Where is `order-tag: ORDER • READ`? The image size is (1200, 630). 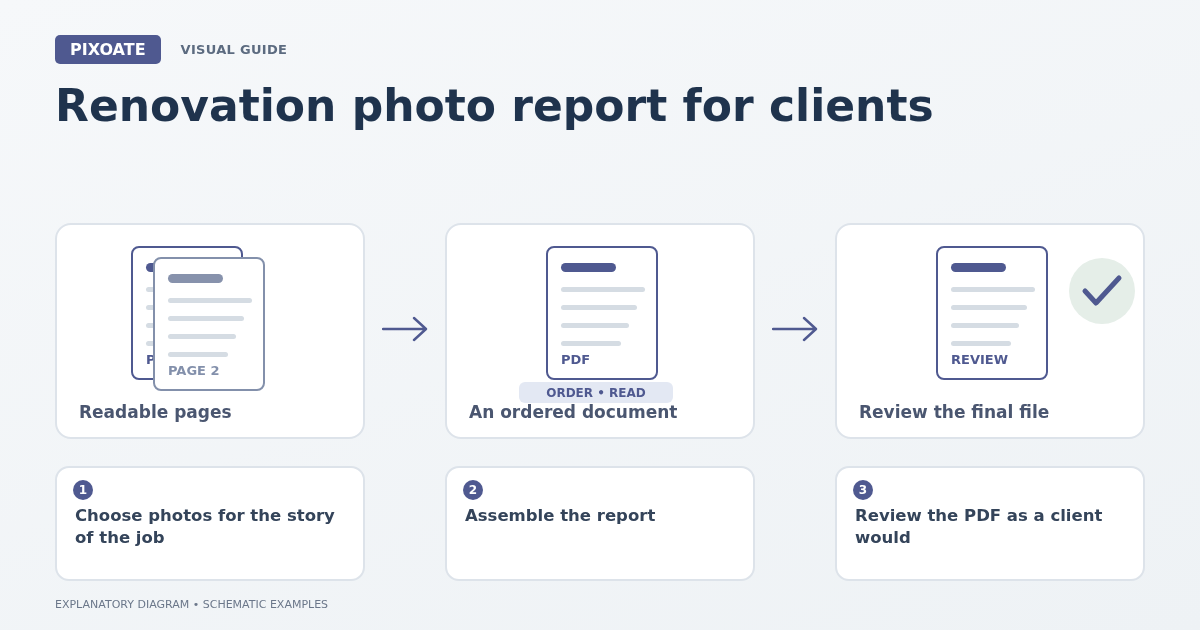
order-tag: ORDER • READ is located at coordinates (596, 392).